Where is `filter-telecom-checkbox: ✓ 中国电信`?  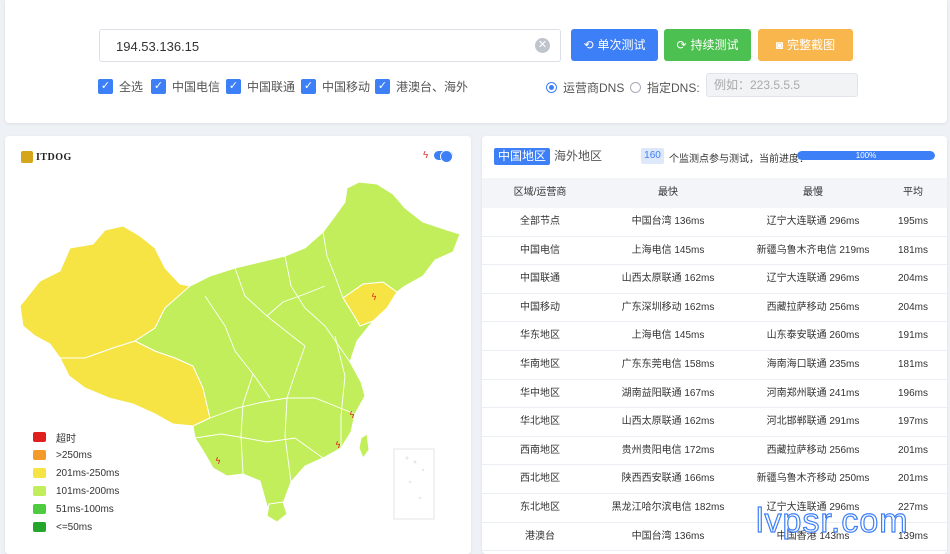
filter-telecom-checkbox: ✓ 中国电信 is located at coordinates (185, 86).